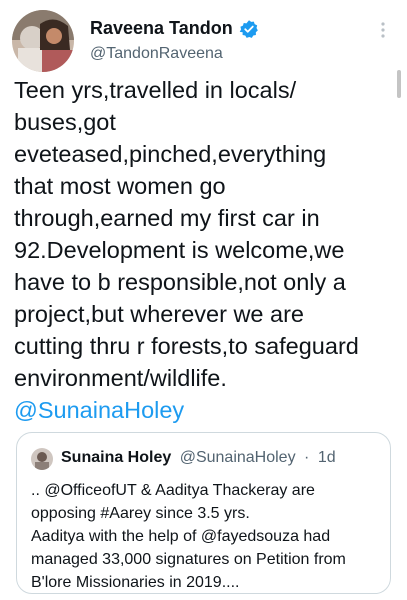  What do you see at coordinates (156, 54) in the screenshot?
I see `author-handle: @TandonRaveena` at bounding box center [156, 54].